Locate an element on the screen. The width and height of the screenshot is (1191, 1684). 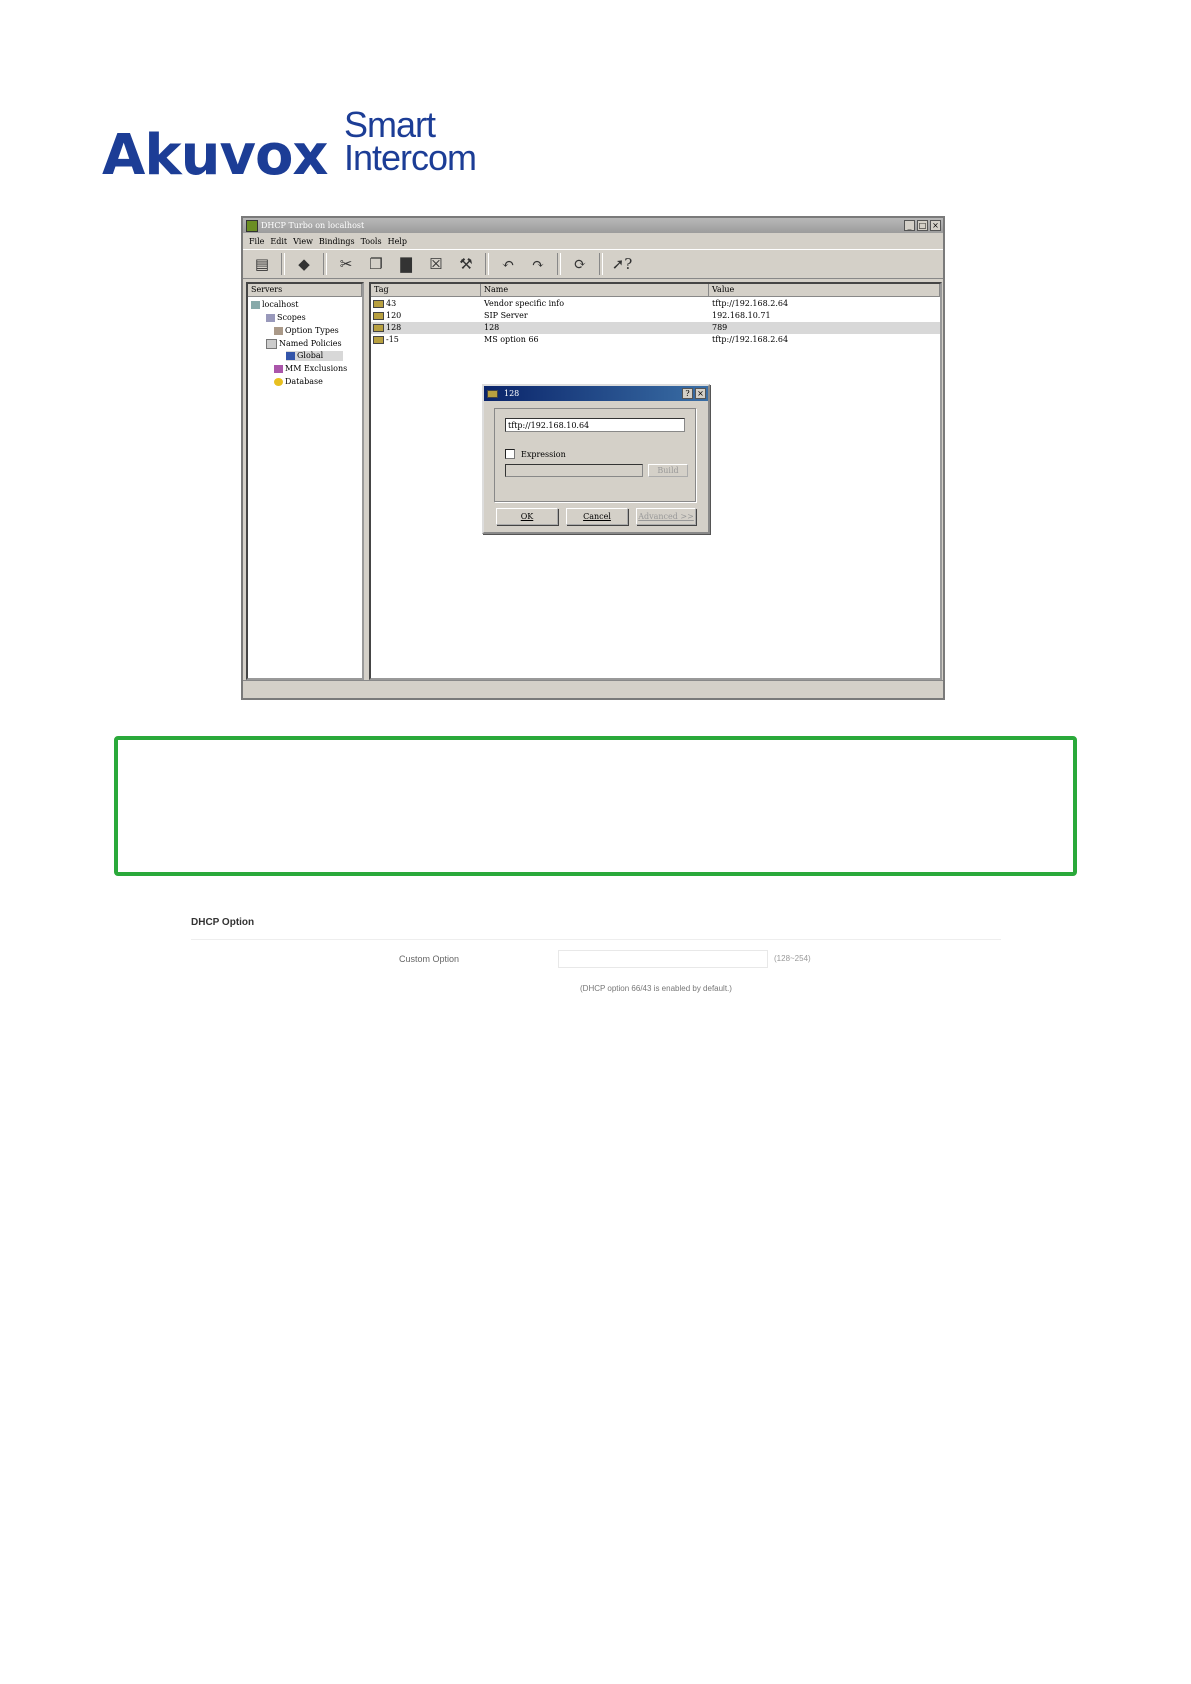
context-help-icon: ➚? is located at coordinates (622, 264).